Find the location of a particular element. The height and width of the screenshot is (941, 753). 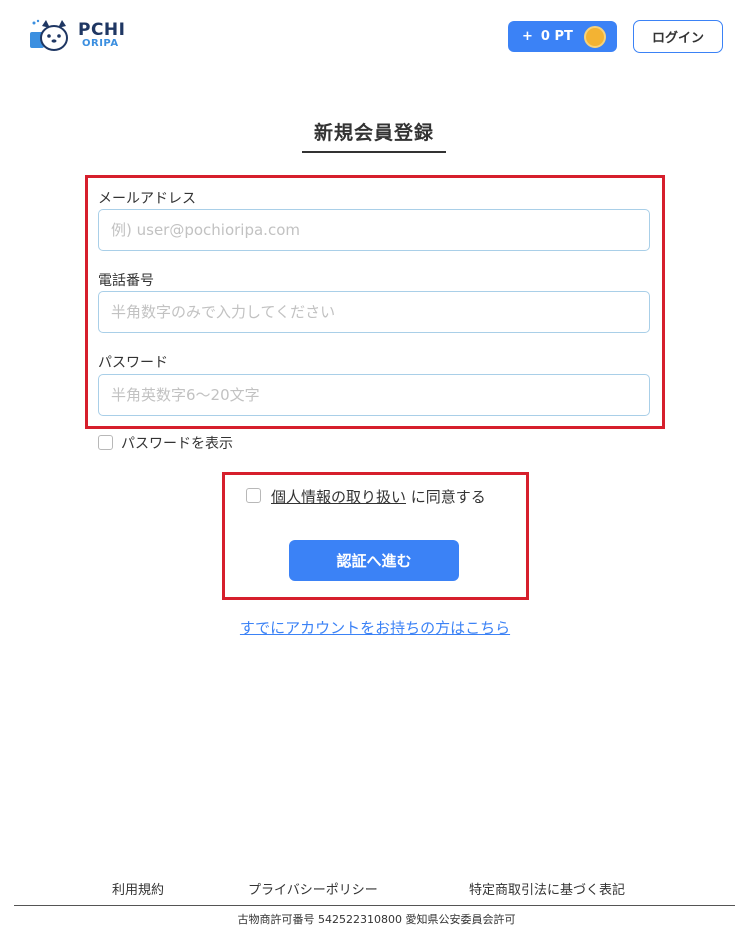

phone-label: 電話番号 is located at coordinates (126, 281).